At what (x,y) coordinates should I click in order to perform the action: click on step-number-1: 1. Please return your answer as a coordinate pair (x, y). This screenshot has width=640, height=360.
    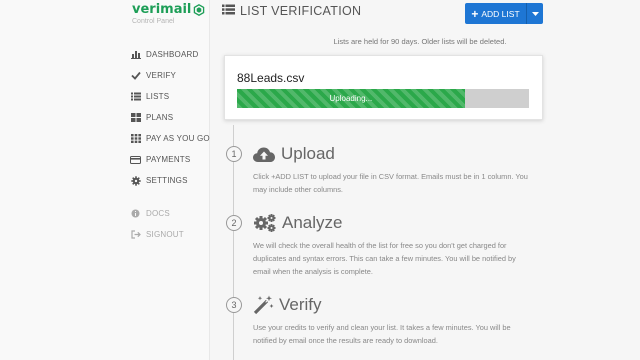
    Looking at the image, I should click on (234, 154).